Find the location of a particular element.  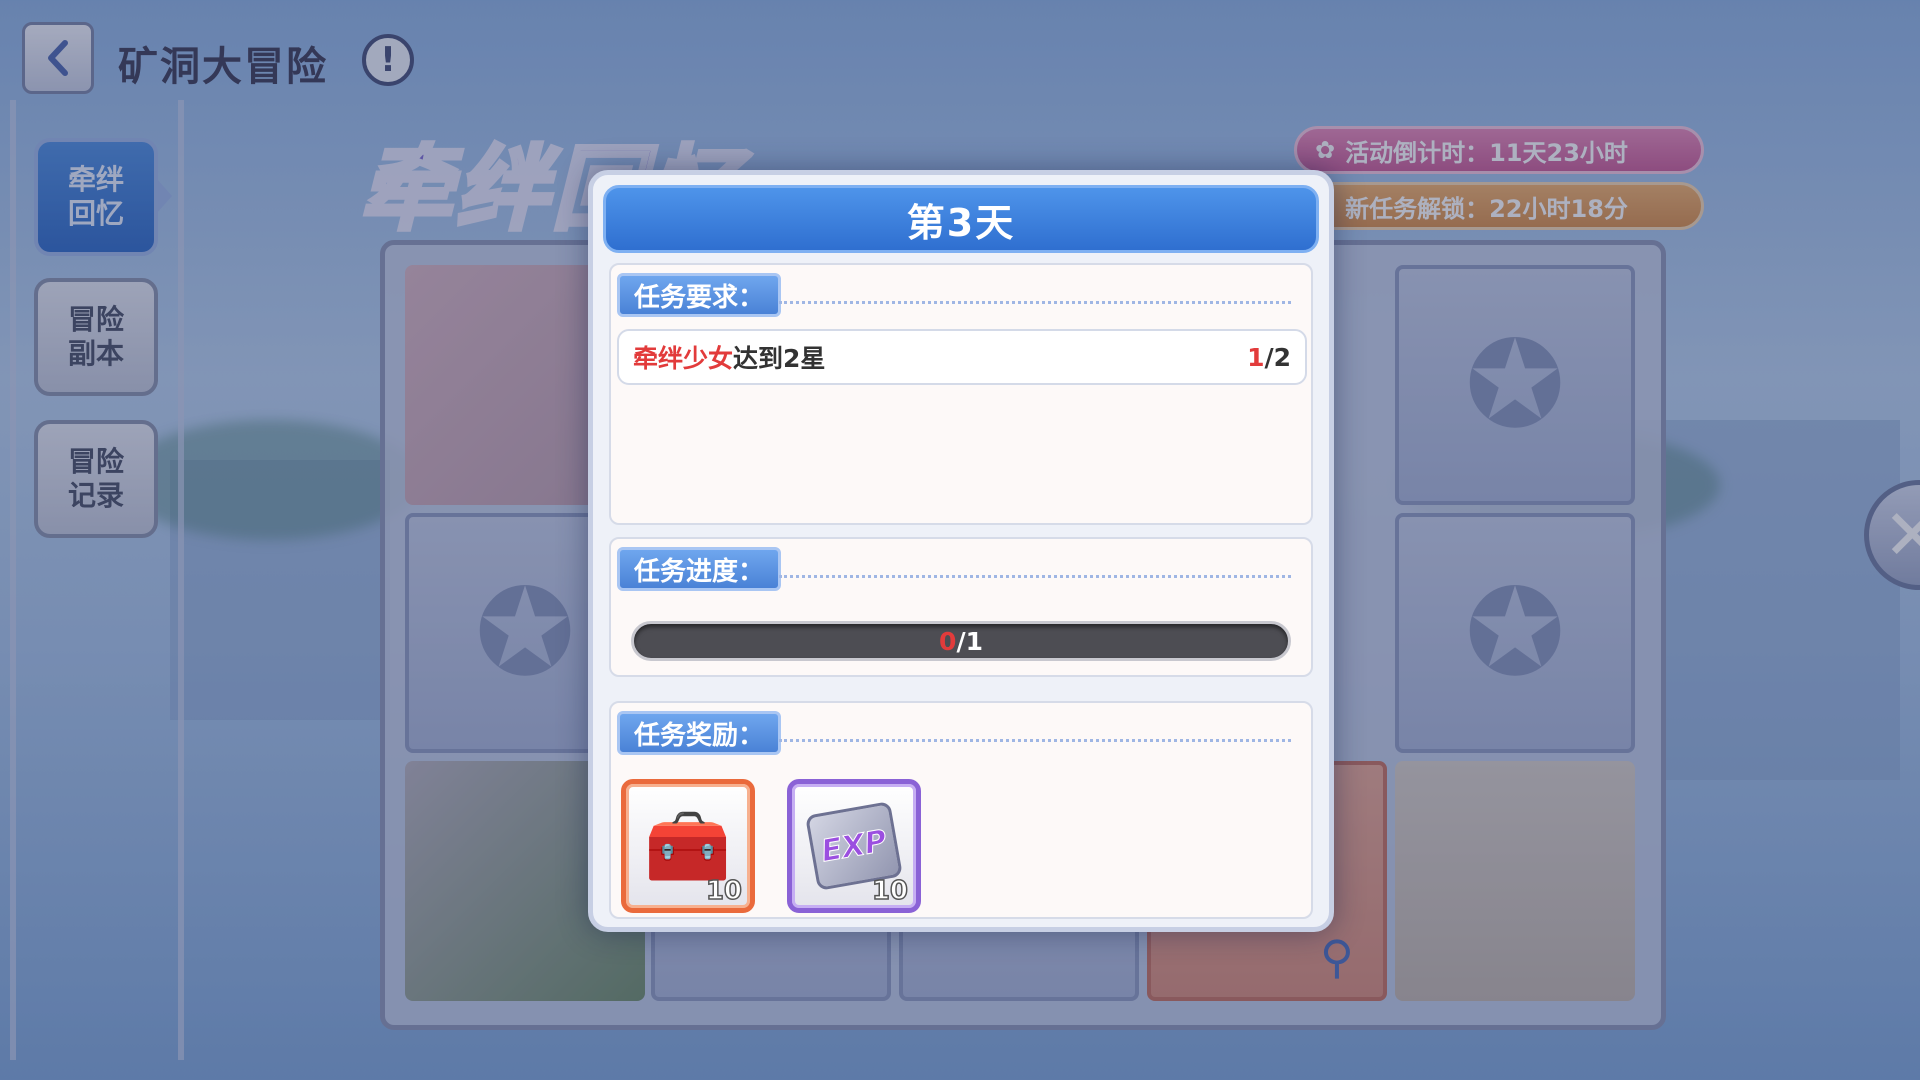

requirement-tag: 任务要求： is located at coordinates (699, 295).